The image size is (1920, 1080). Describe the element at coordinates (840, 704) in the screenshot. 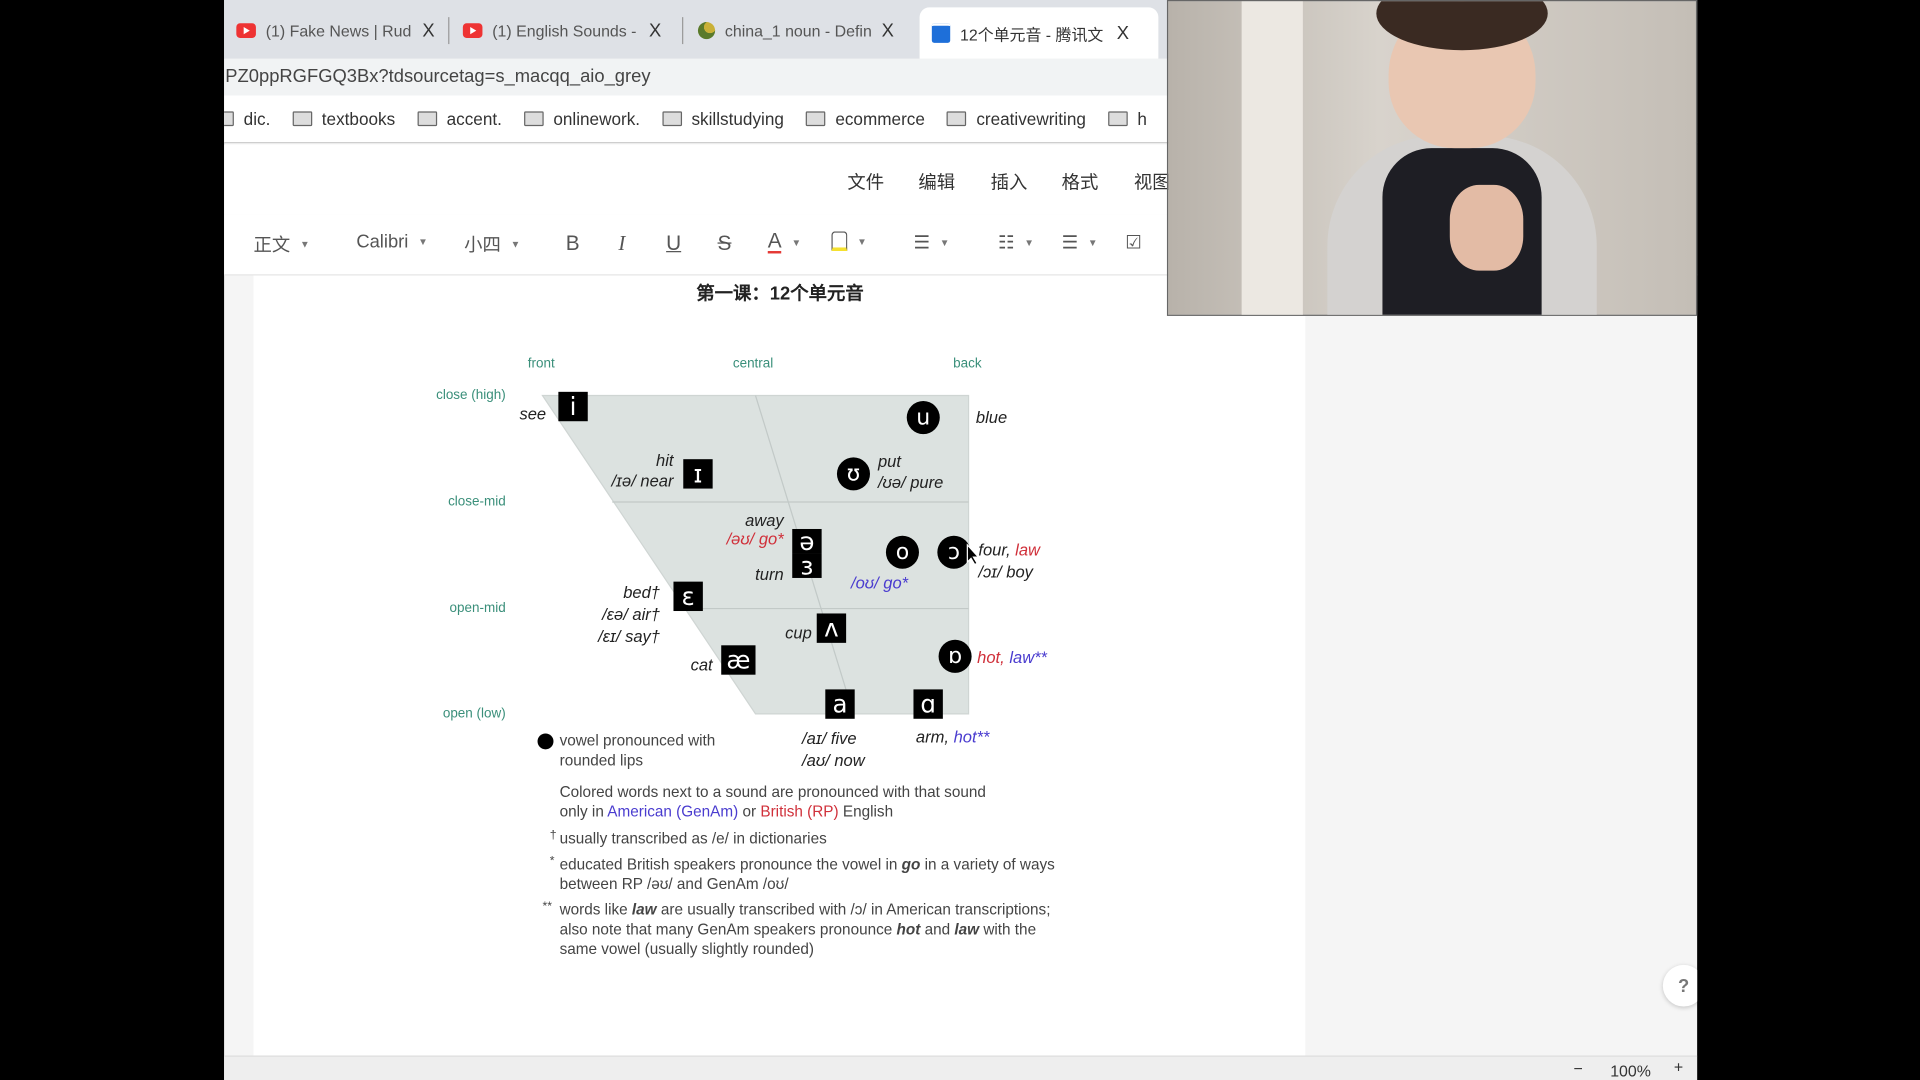

I see `vowel-a: a` at that location.